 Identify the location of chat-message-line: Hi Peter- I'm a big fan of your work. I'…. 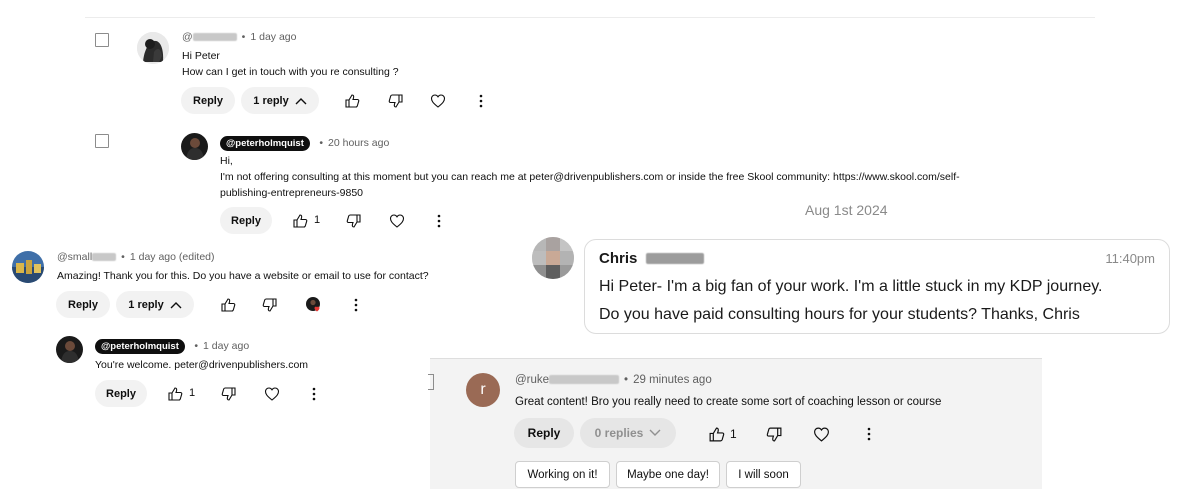
(851, 286).